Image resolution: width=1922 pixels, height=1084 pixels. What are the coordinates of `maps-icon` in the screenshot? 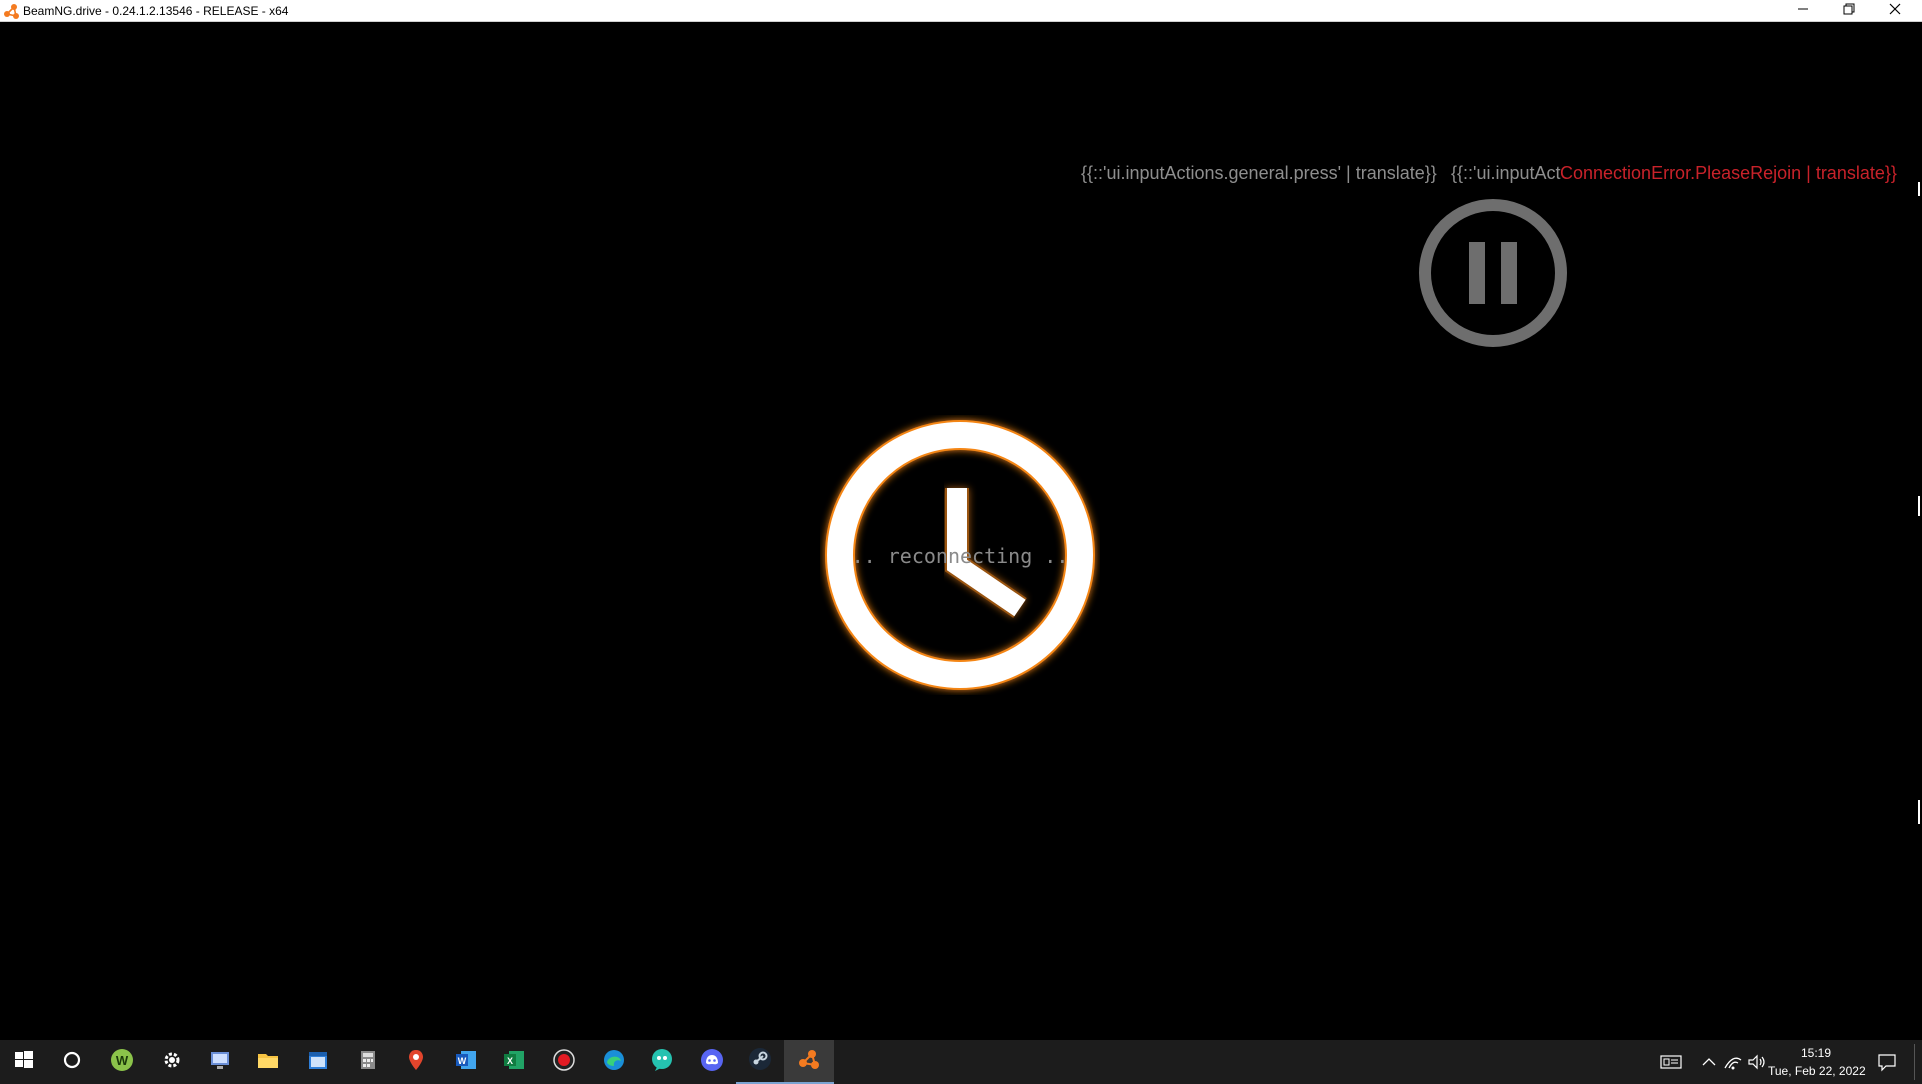 It's located at (416, 1062).